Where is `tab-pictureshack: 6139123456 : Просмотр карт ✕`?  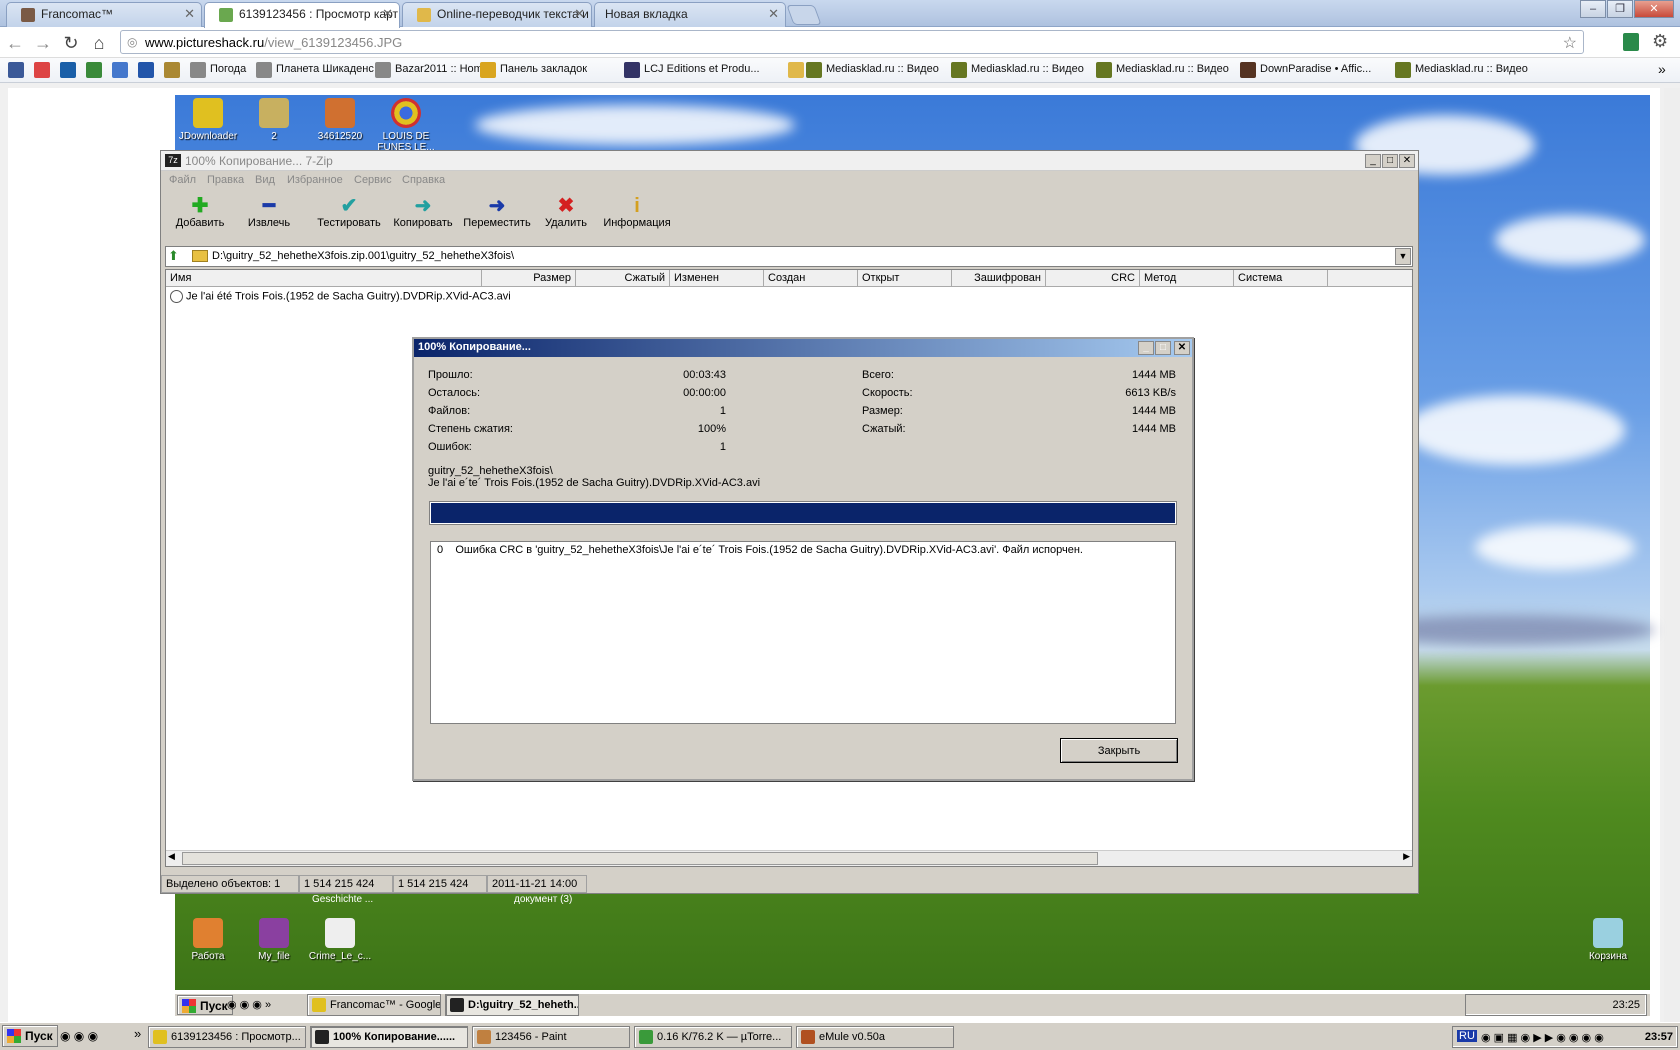 tab-pictureshack: 6139123456 : Просмотр карт ✕ is located at coordinates (302, 15).